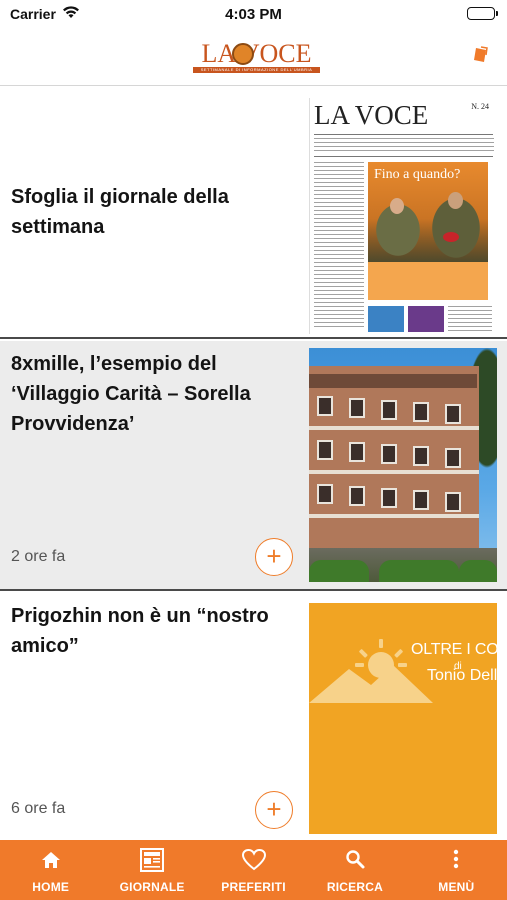 Image resolution: width=507 pixels, height=900 pixels. What do you see at coordinates (417, 174) in the screenshot?
I see `newspaper-hero-title: Fino a quando?` at bounding box center [417, 174].